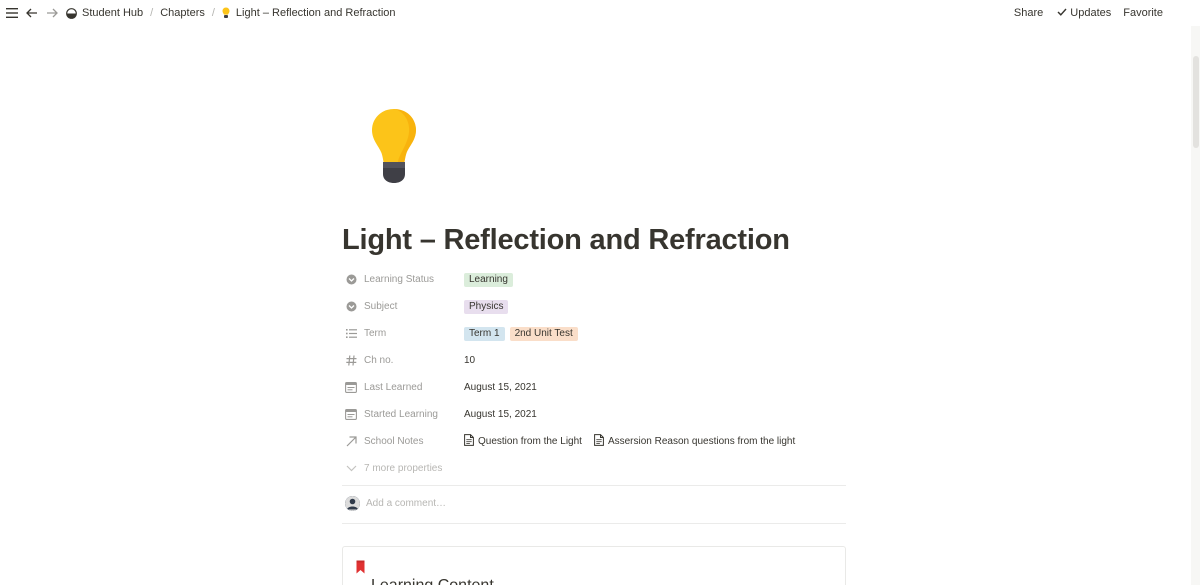 The width and height of the screenshot is (1200, 585). I want to click on favorite-button: Favorite, so click(1143, 13).